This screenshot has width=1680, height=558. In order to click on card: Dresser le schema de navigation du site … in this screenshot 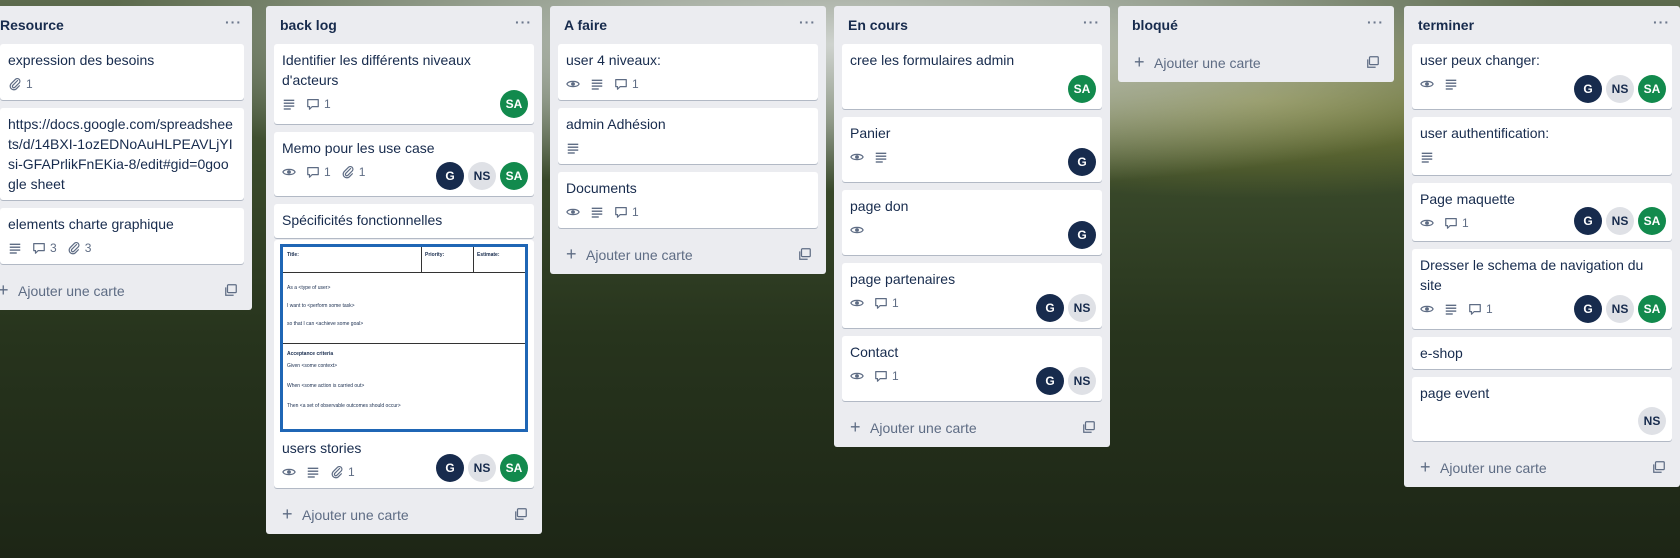, I will do `click(1542, 289)`.